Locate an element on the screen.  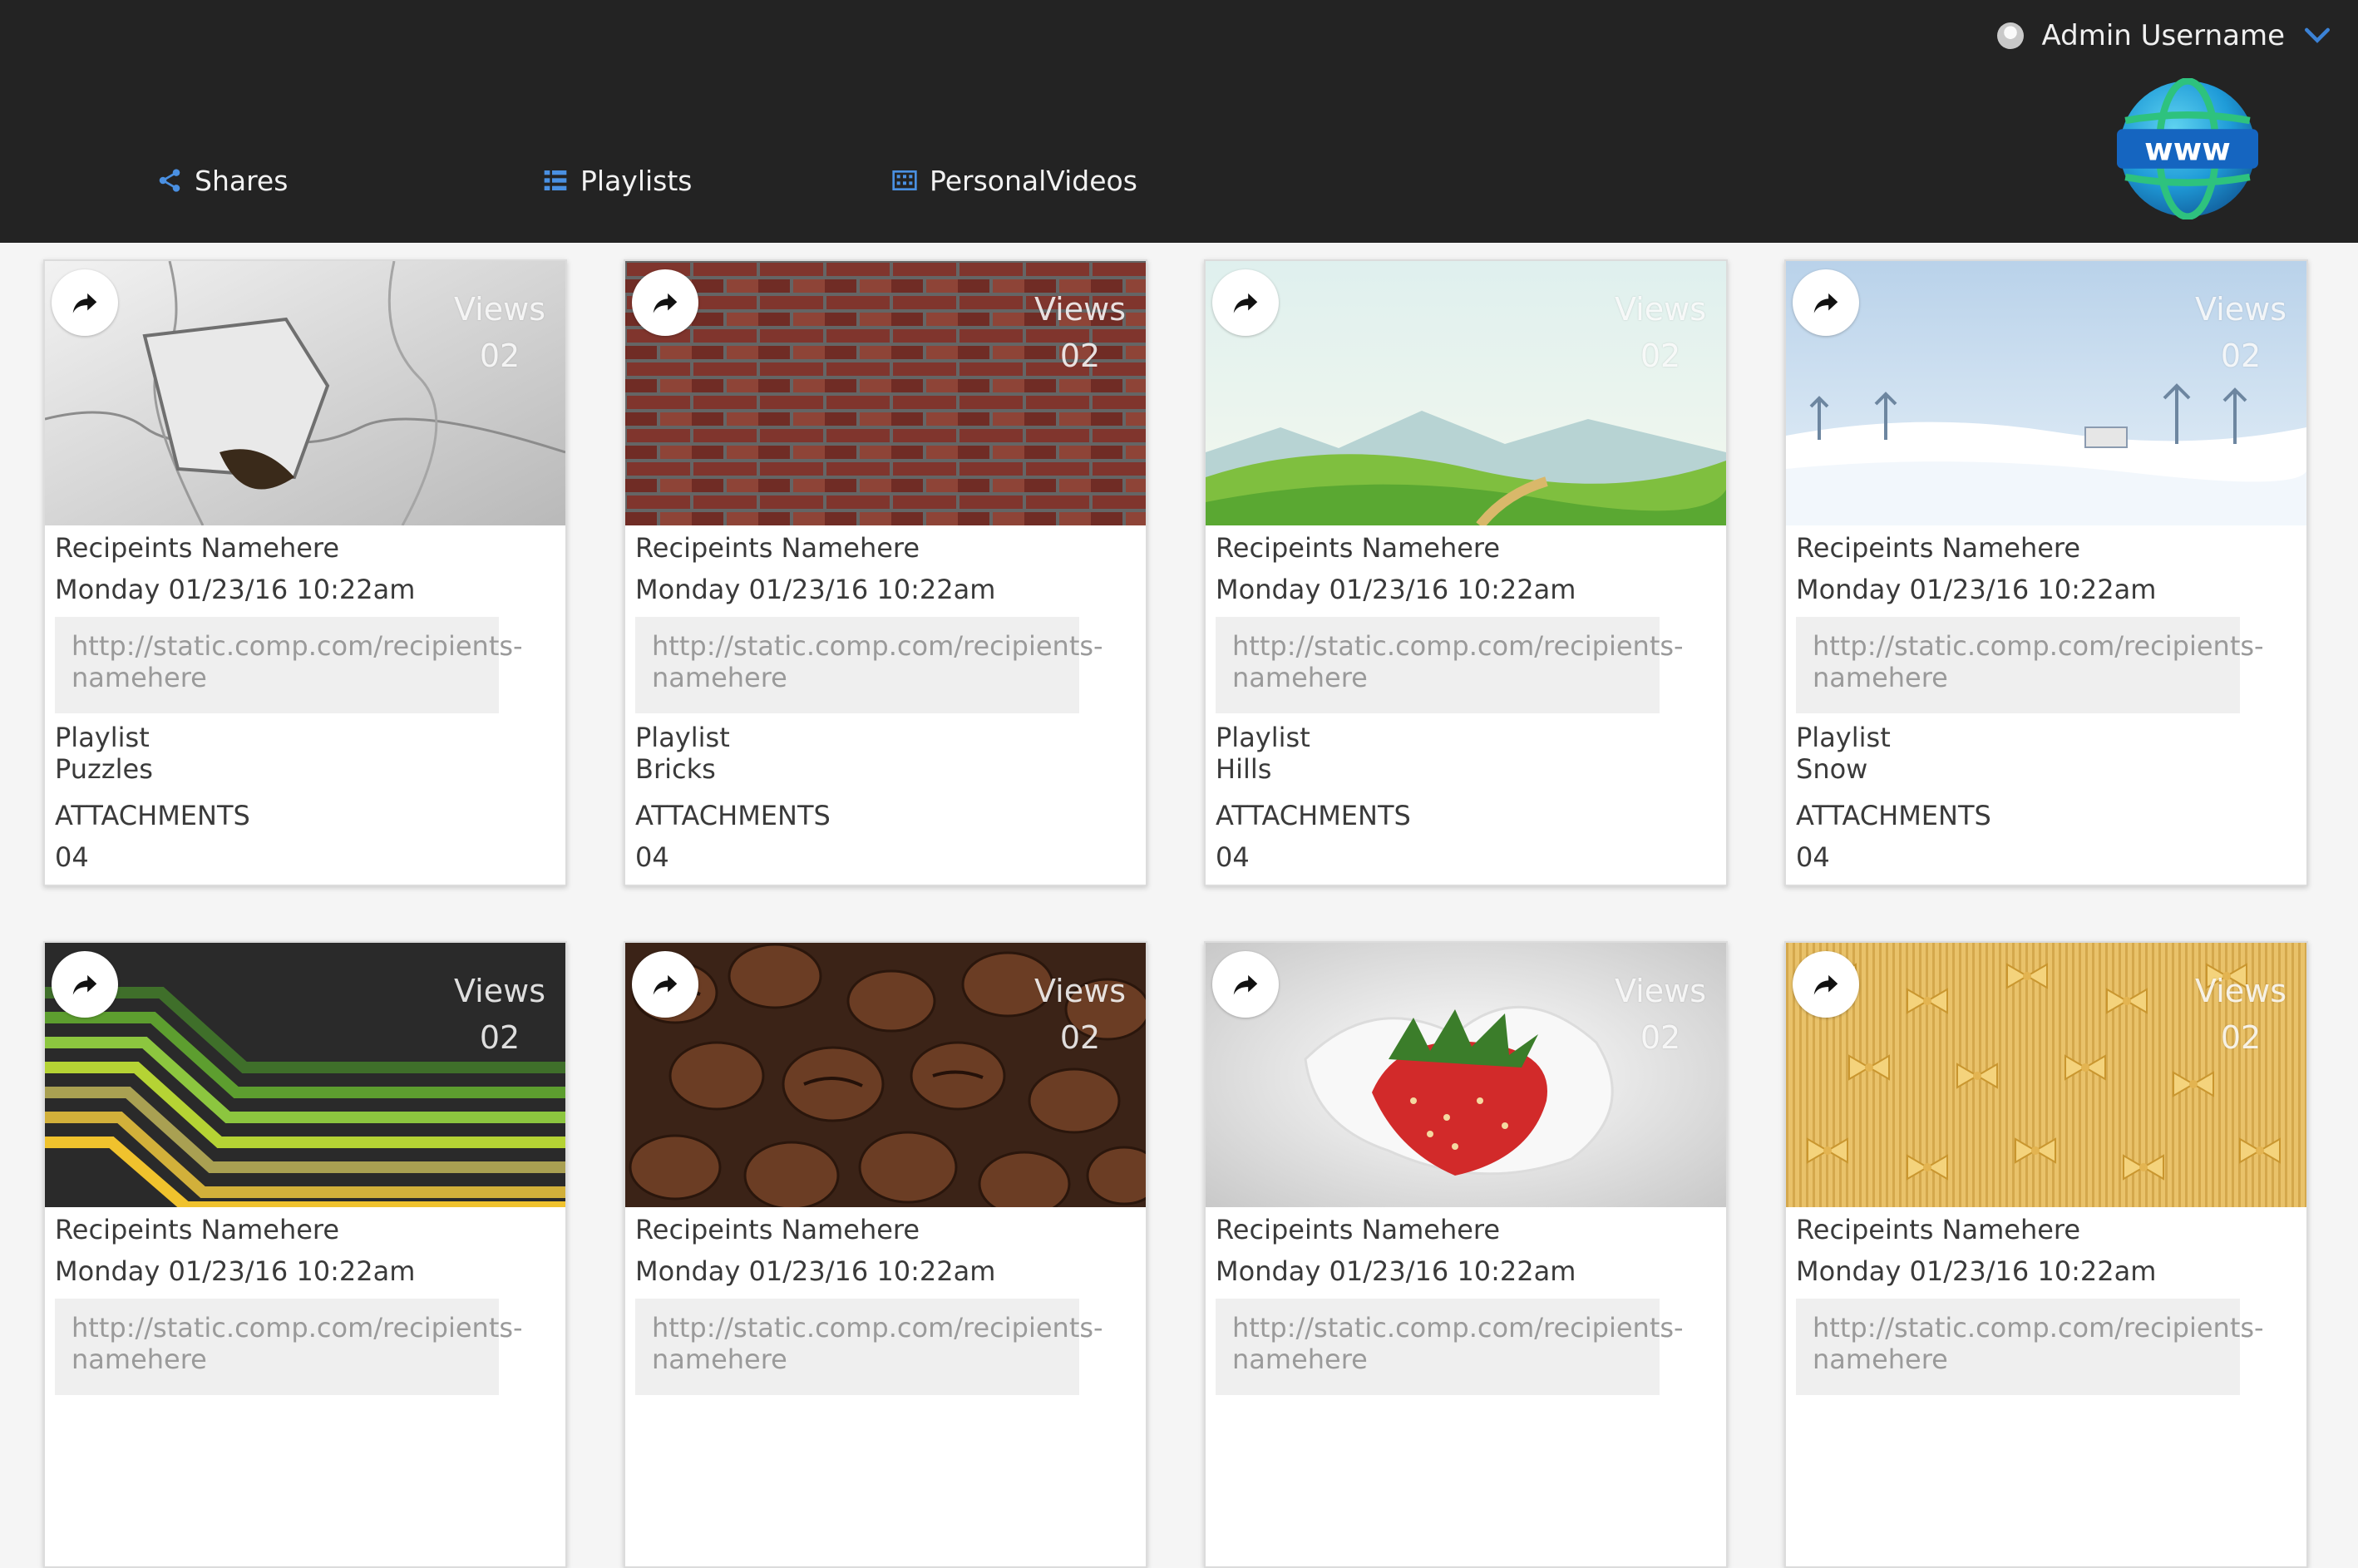
nav-playlists-label: Playlists is located at coordinates (637, 180).